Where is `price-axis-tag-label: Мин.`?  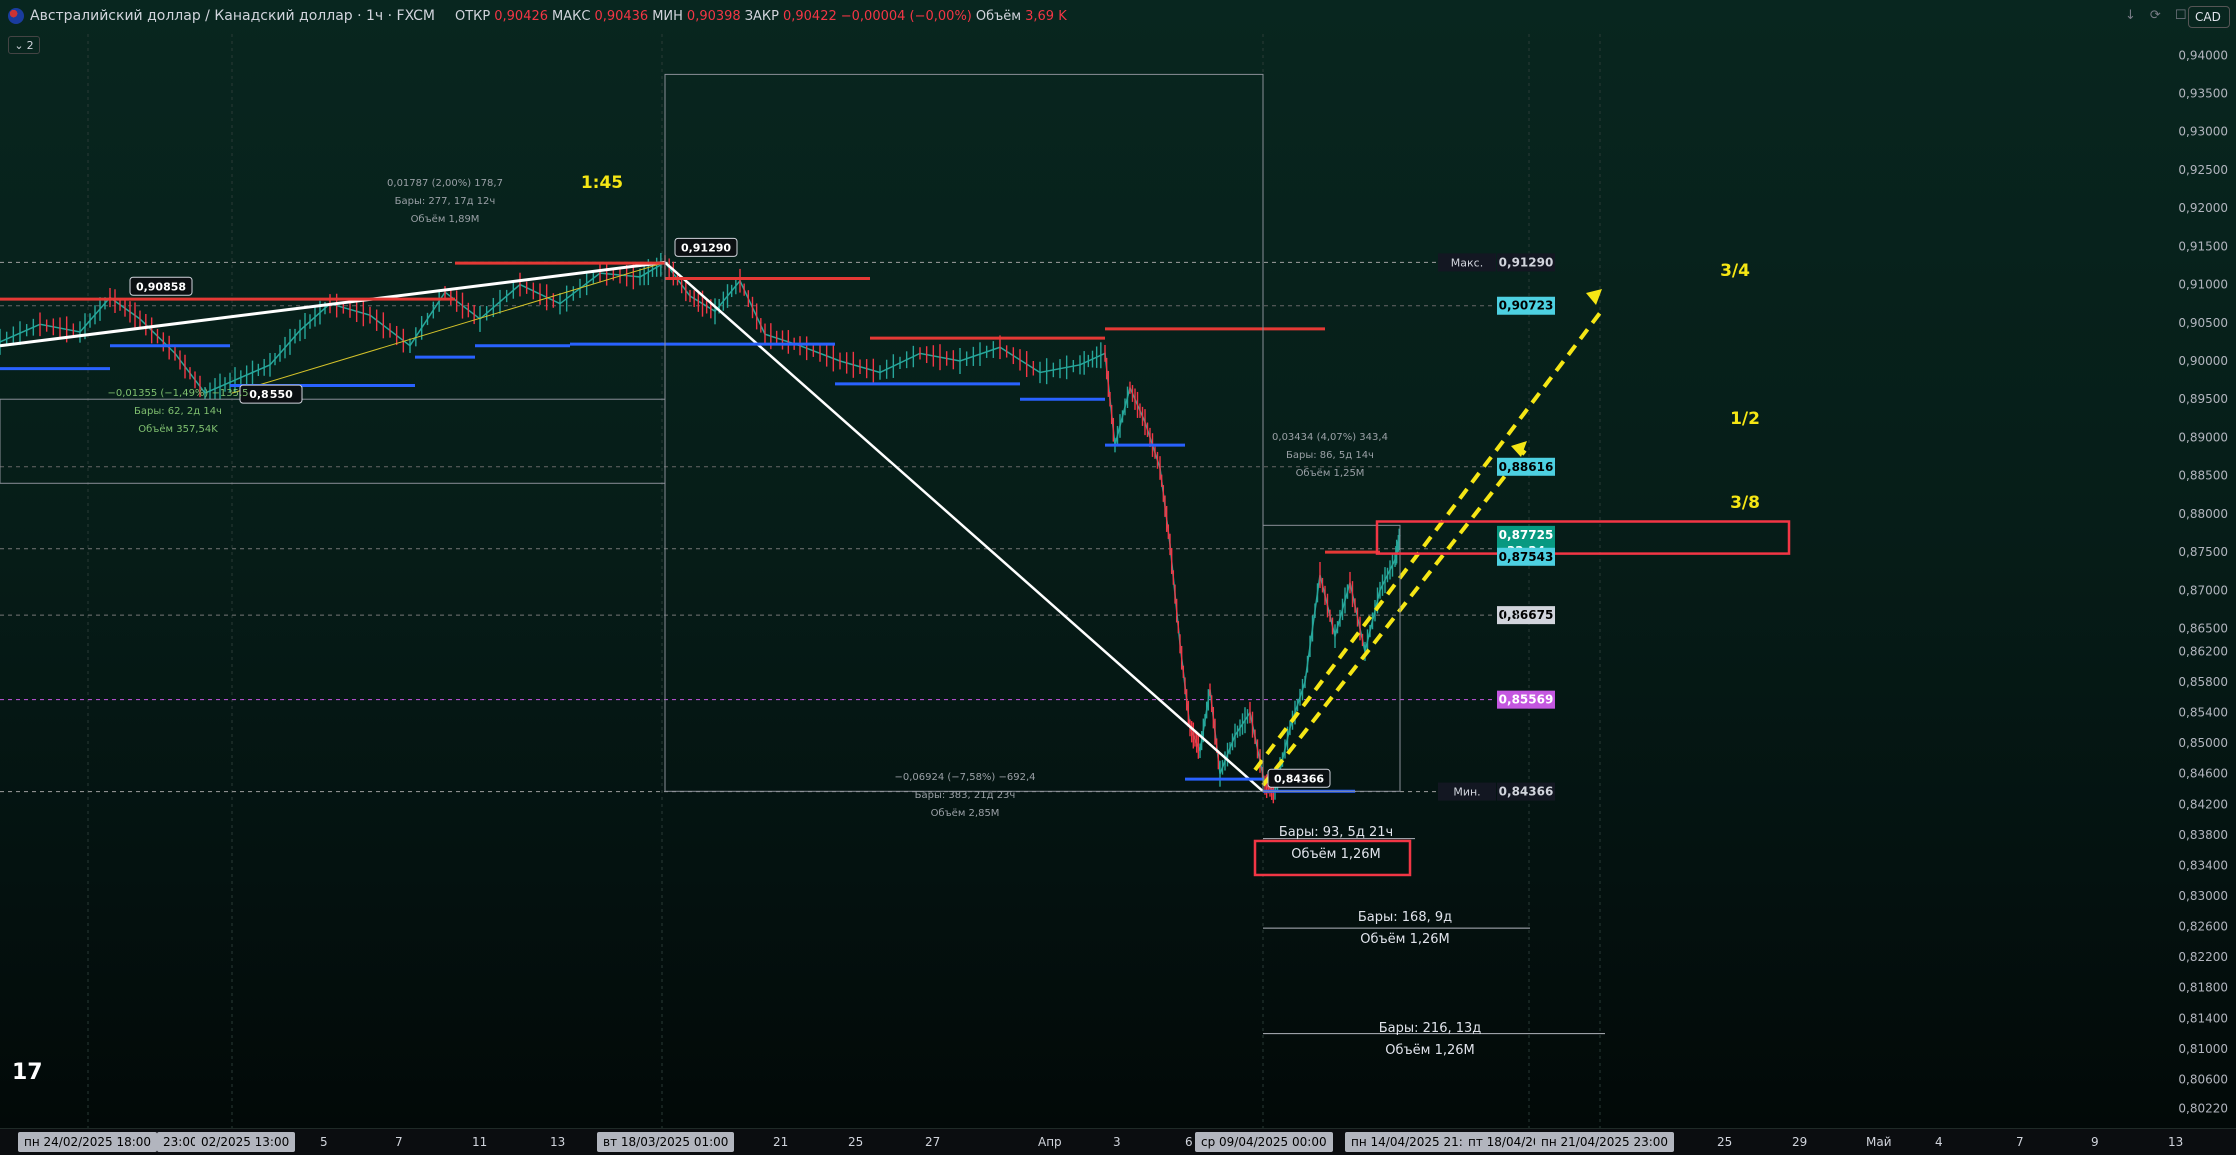
price-axis-tag-label: Мин. is located at coordinates (1466, 792).